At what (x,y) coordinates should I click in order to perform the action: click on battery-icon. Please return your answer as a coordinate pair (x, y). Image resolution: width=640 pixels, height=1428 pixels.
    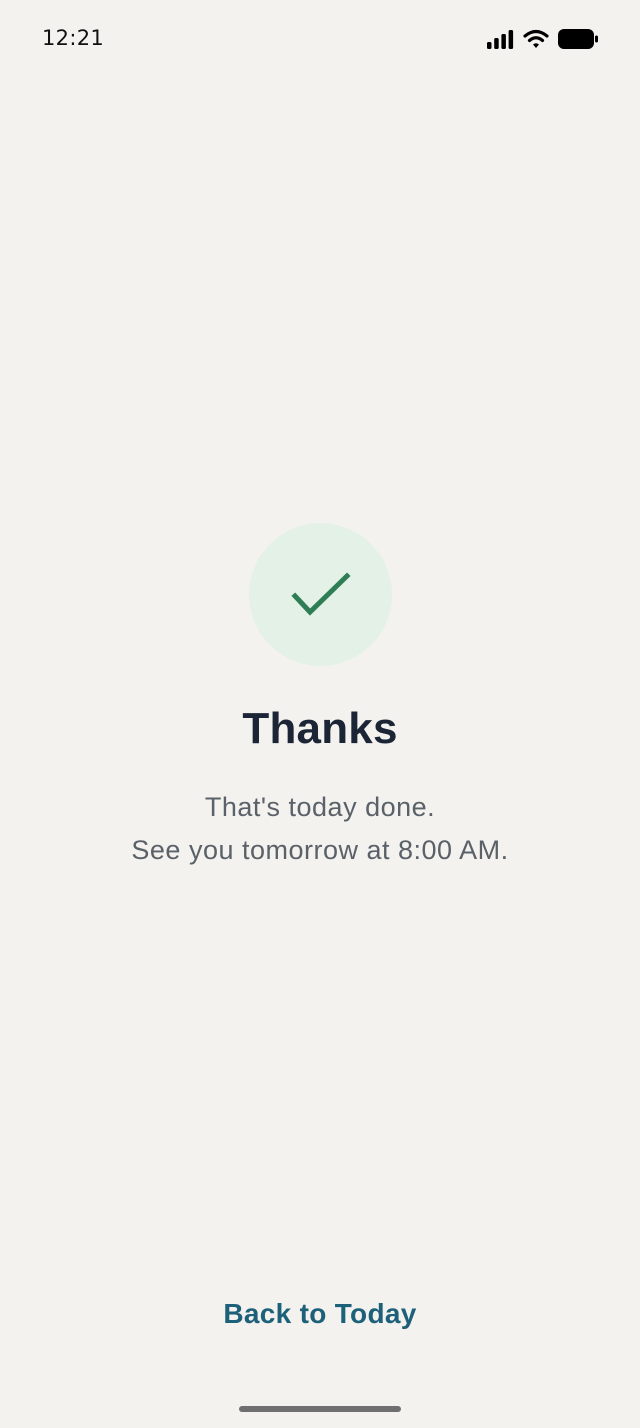
    Looking at the image, I should click on (578, 39).